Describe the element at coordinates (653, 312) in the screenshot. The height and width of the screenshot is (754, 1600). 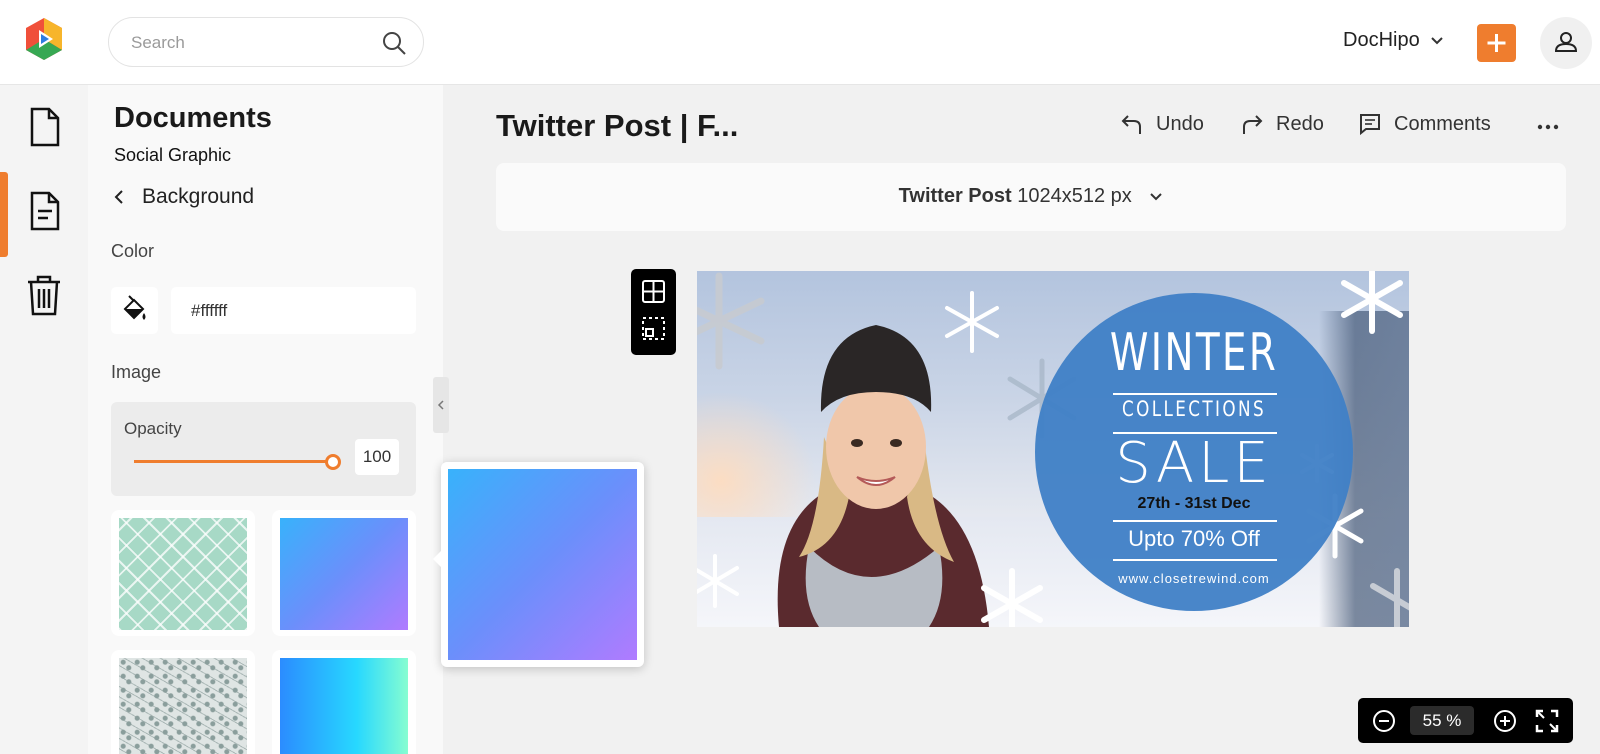
I see `canvas-toolbar` at that location.